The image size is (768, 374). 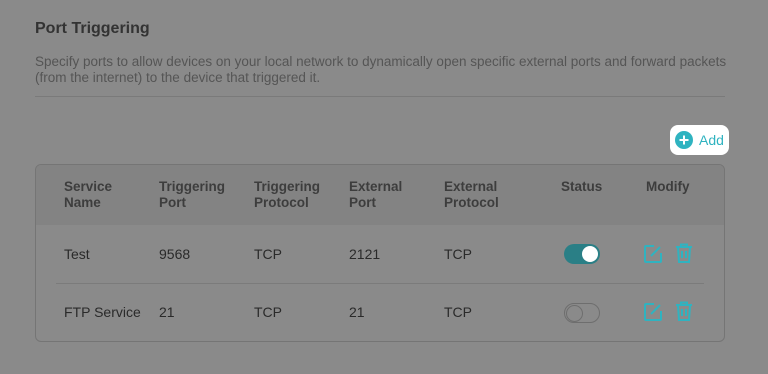 I want to click on header-triggering-protocol: Triggering Protocol, so click(x=287, y=194).